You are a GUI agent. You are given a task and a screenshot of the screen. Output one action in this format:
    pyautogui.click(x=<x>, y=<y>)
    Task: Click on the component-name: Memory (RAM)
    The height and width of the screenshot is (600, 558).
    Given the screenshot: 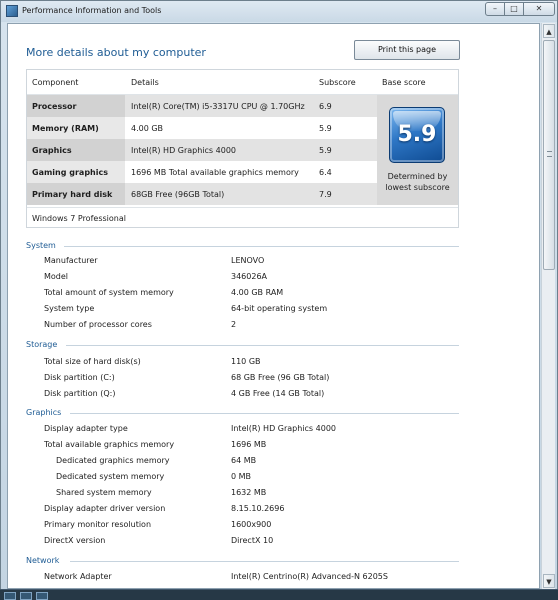 What is the action you would take?
    pyautogui.click(x=65, y=128)
    